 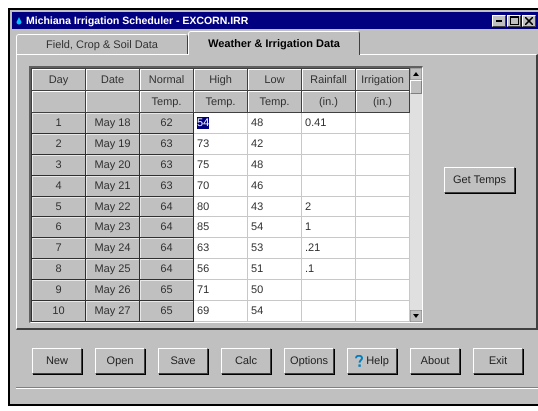 What do you see at coordinates (329, 101) in the screenshot?
I see `column-header: (in.)` at bounding box center [329, 101].